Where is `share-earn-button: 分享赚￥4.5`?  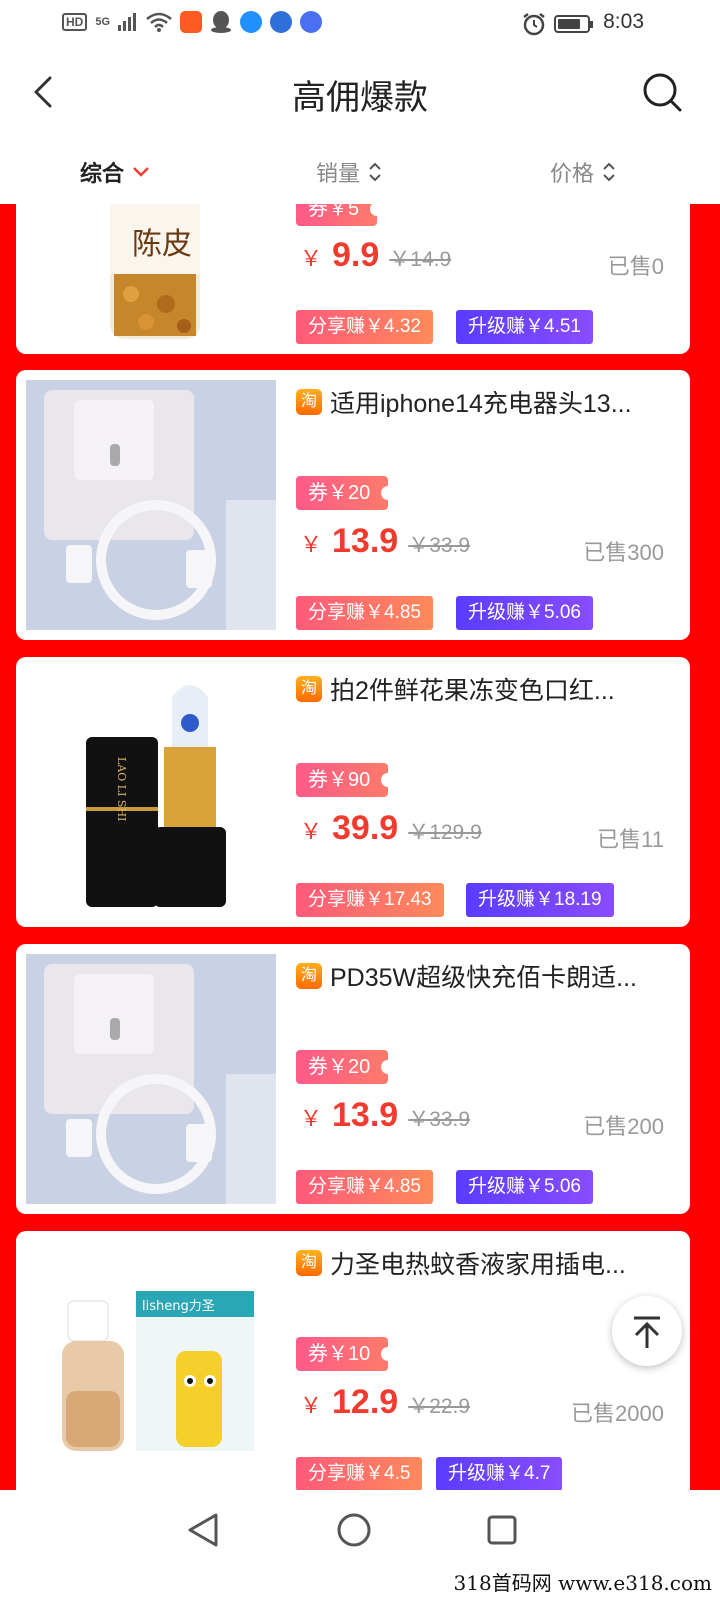 share-earn-button: 分享赚￥4.5 is located at coordinates (359, 1473).